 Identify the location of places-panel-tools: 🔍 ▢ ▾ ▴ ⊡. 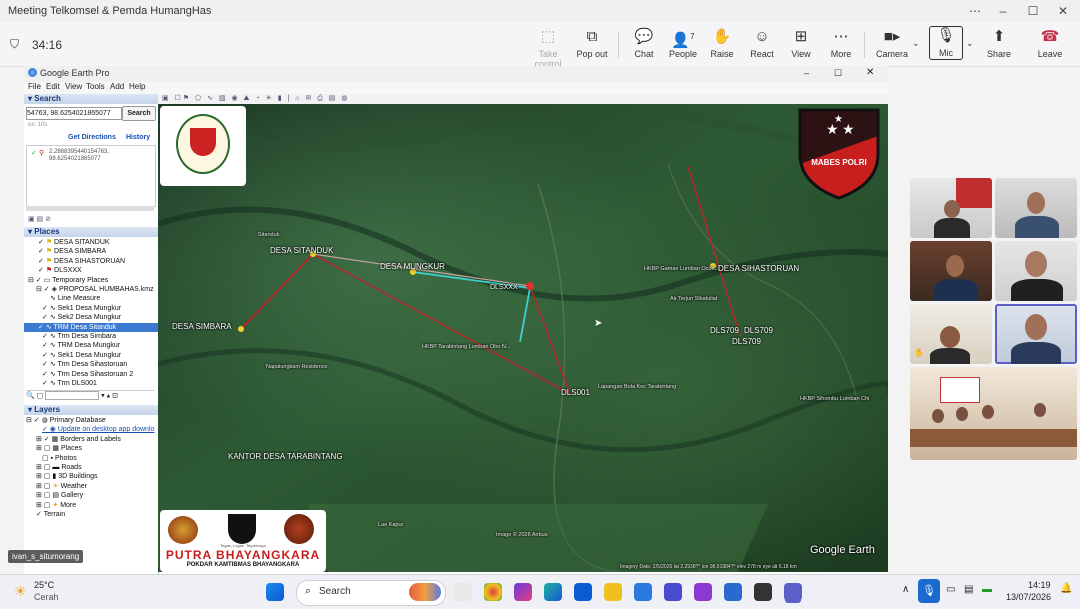
(90, 395).